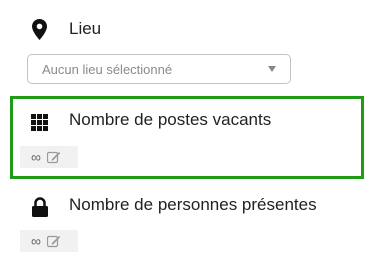 The width and height of the screenshot is (375, 269). Describe the element at coordinates (39, 122) in the screenshot. I see `grid-icon` at that location.